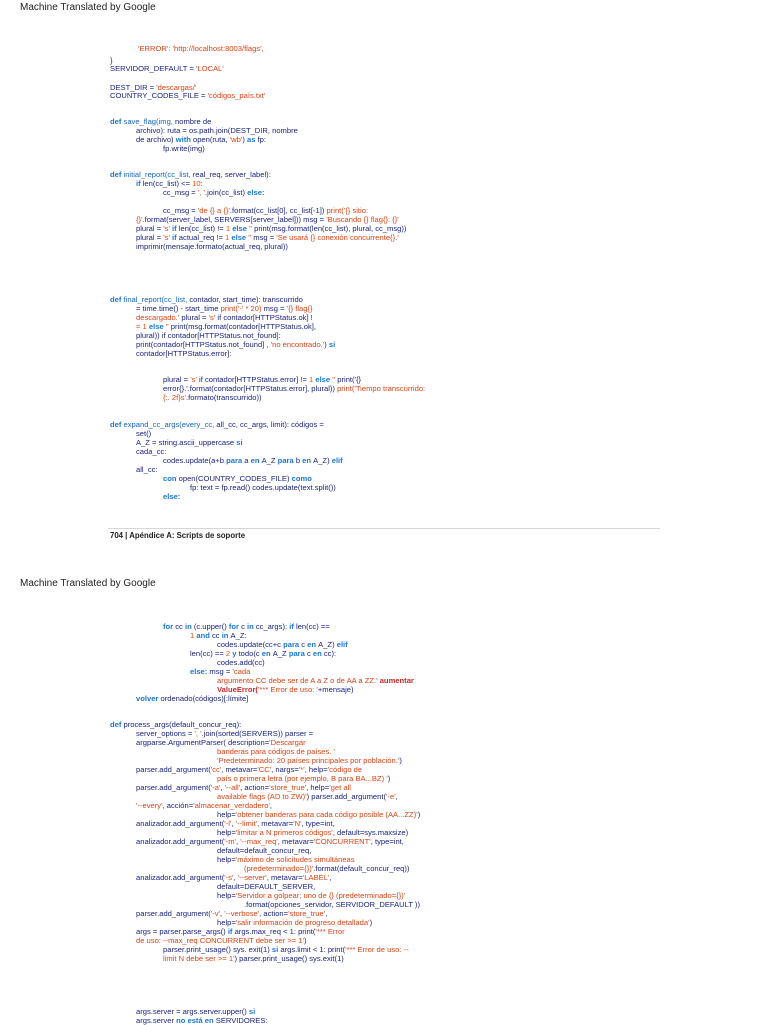 This screenshot has width=768, height=1025. What do you see at coordinates (246, 823) in the screenshot?
I see `code-token: '--limit'` at bounding box center [246, 823].